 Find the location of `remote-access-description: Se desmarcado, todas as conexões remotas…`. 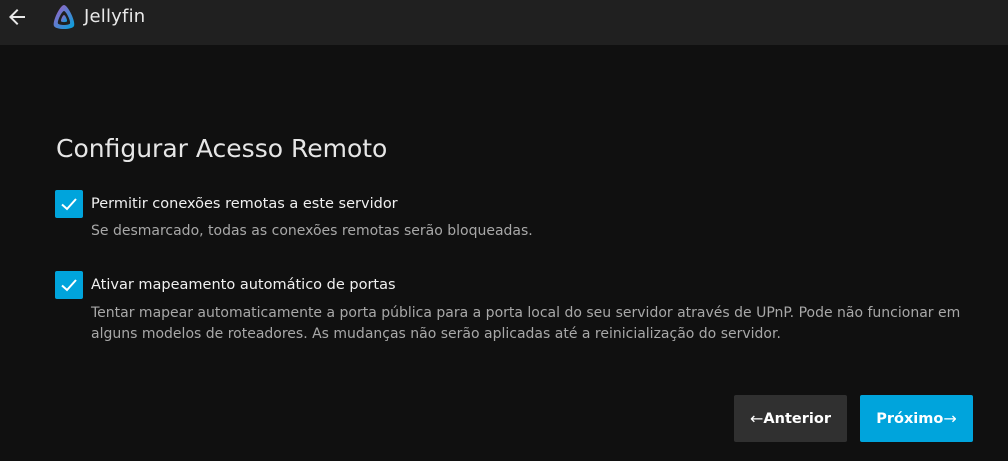

remote-access-description: Se desmarcado, todas as conexões remotas… is located at coordinates (312, 231).